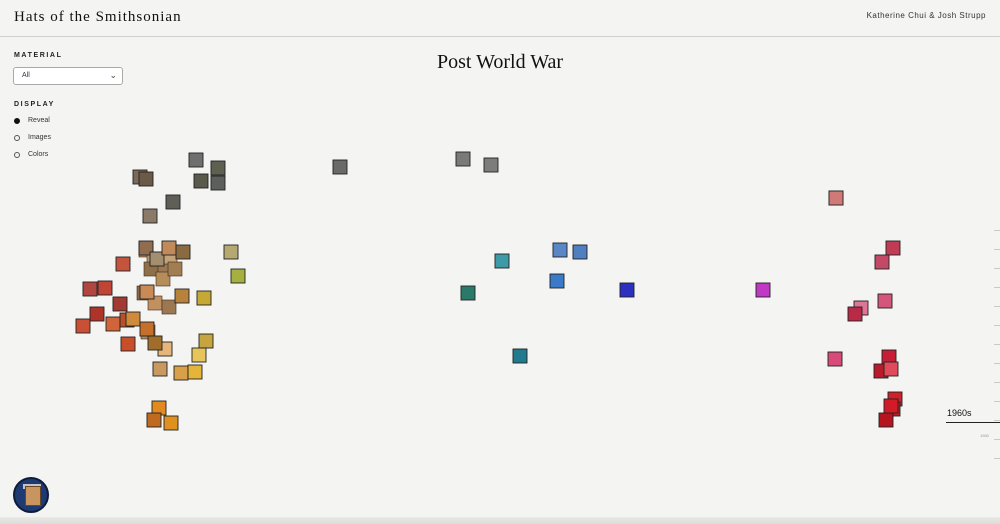 The image size is (1000, 524). What do you see at coordinates (500, 62) in the screenshot?
I see `page-title: Post World War` at bounding box center [500, 62].